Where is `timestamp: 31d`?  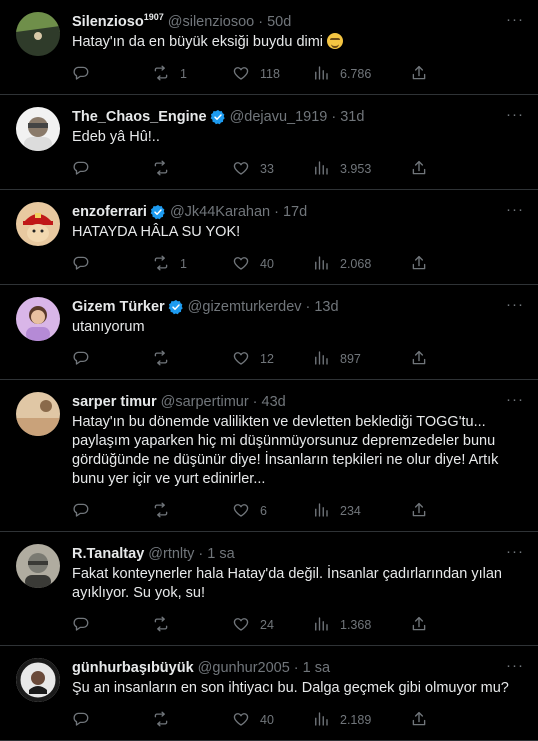
timestamp: 31d is located at coordinates (352, 117).